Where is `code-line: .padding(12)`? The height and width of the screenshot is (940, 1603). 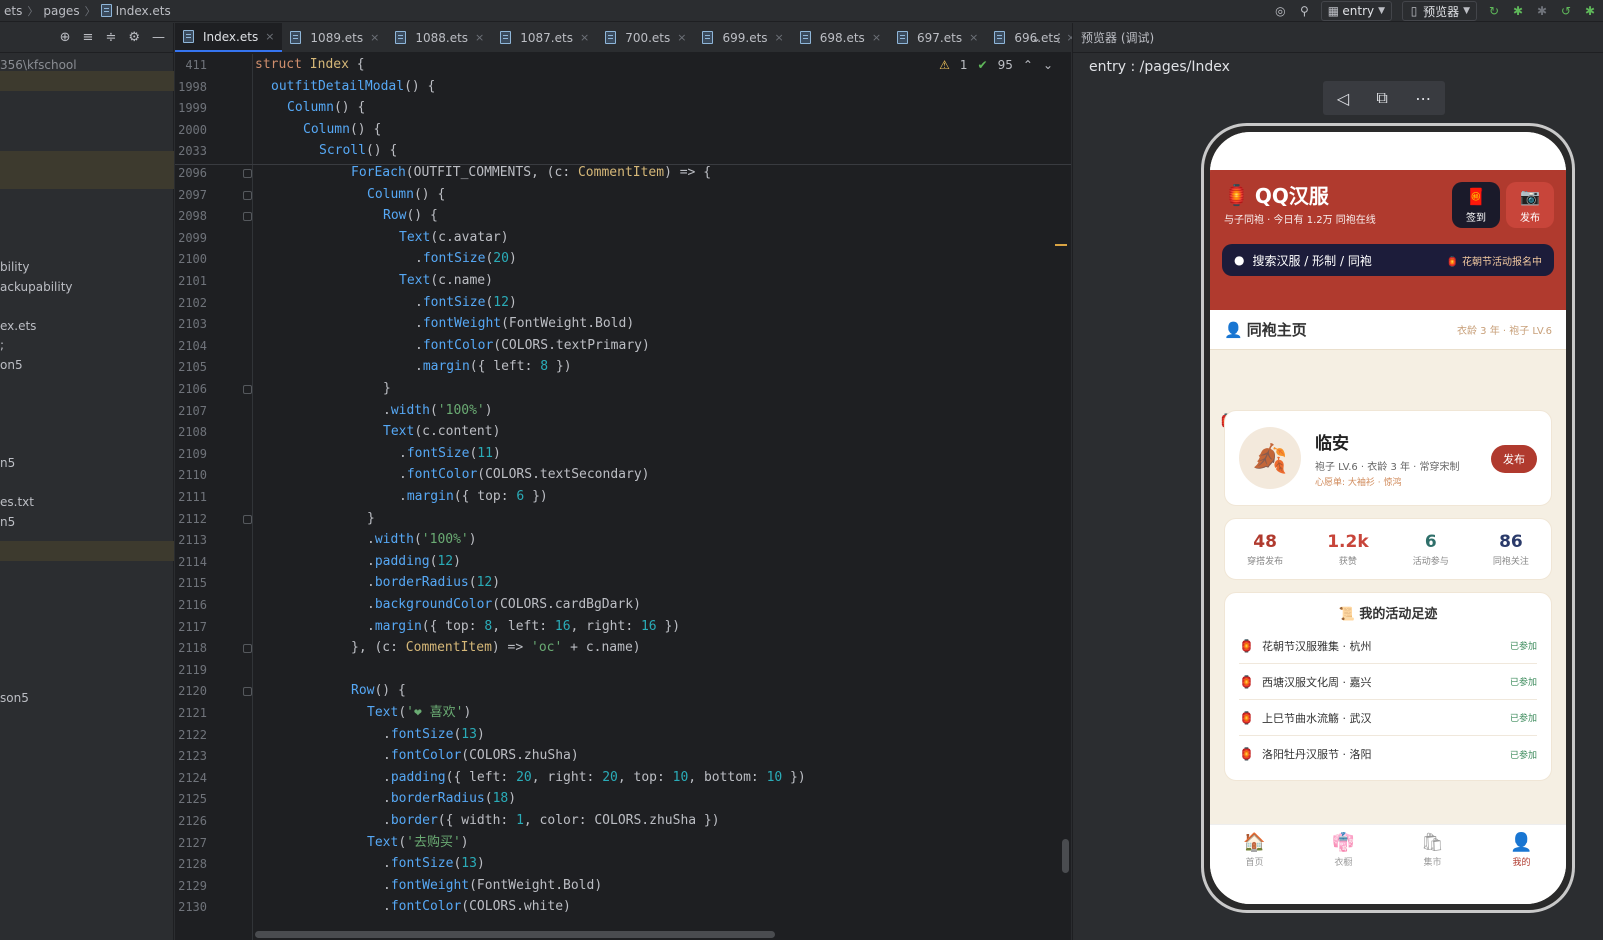
code-line: .padding(12) is located at coordinates (414, 562).